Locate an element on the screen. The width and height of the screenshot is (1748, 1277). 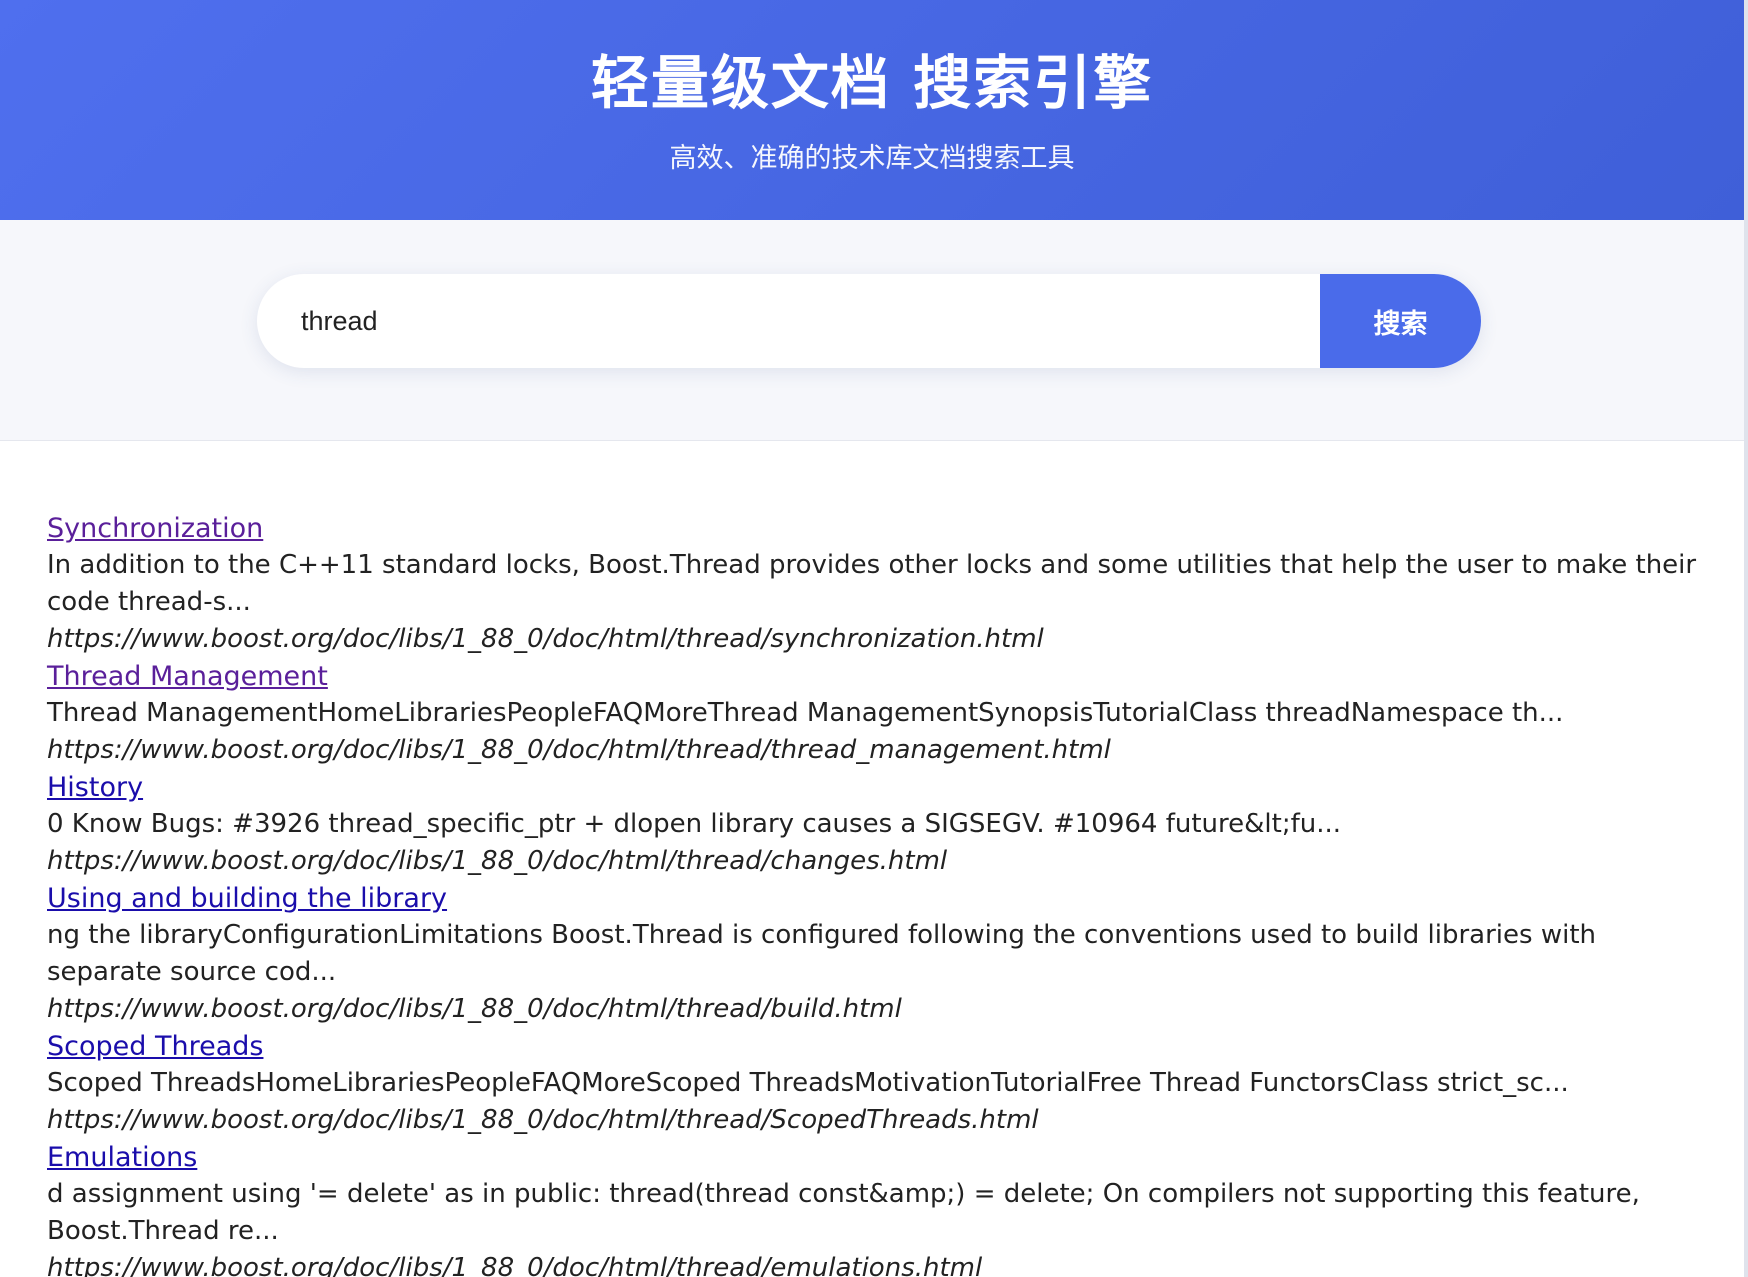
page-subtitle: 高效、准确的技术库文档搜索工具 is located at coordinates (872, 158).